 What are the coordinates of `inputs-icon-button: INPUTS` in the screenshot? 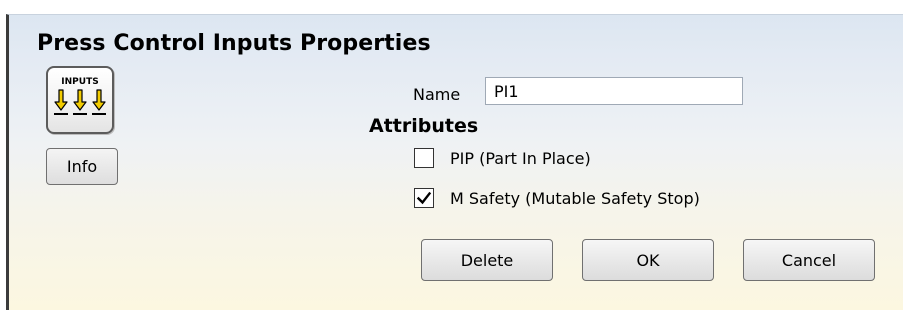 It's located at (80, 100).